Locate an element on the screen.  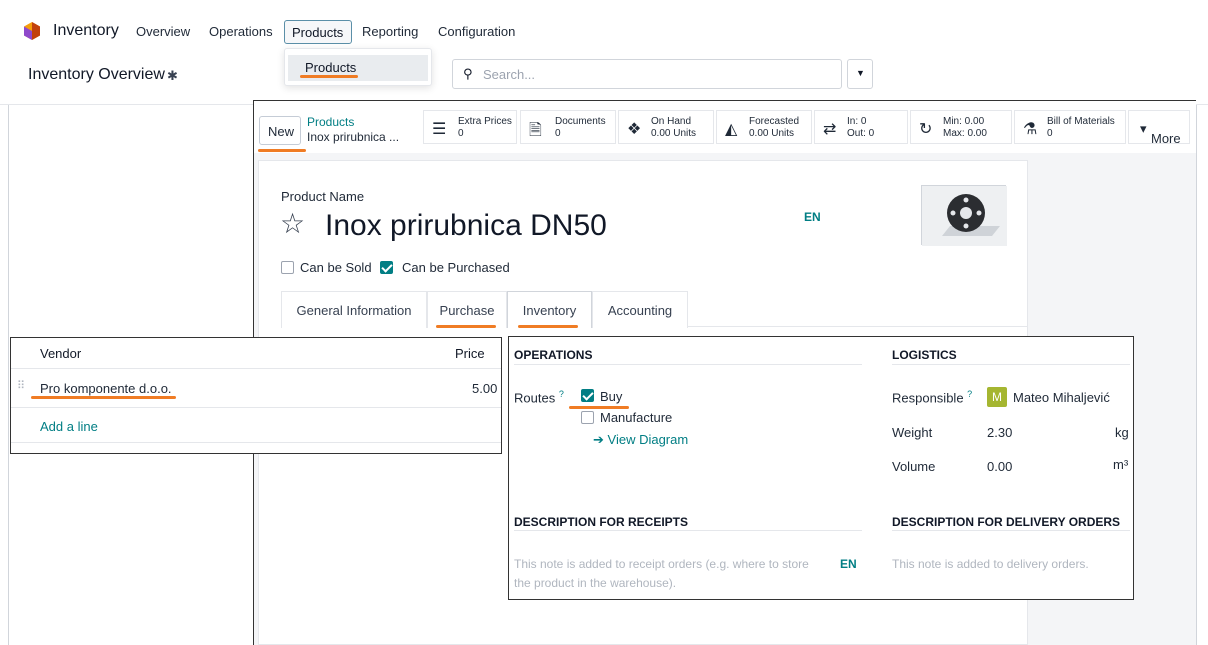
smart-button-bill-of-materials: ⚗ Bill of Materials 0 is located at coordinates (1070, 127).